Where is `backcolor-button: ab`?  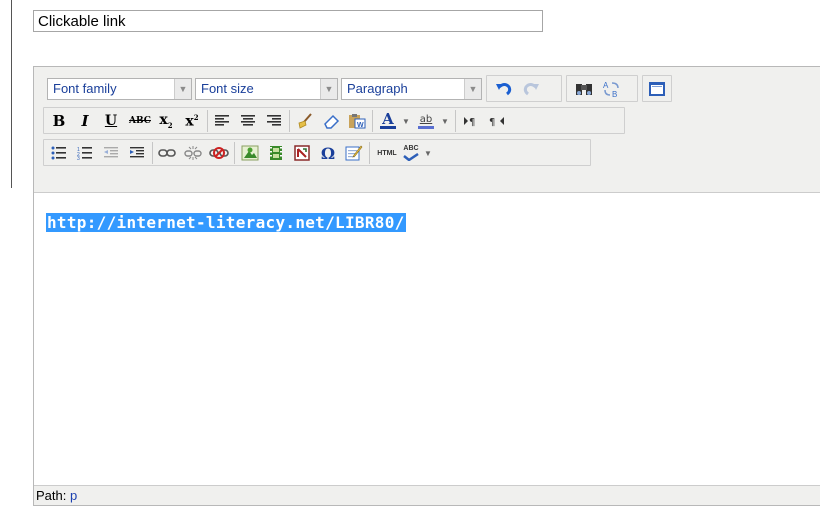 backcolor-button: ab is located at coordinates (426, 121).